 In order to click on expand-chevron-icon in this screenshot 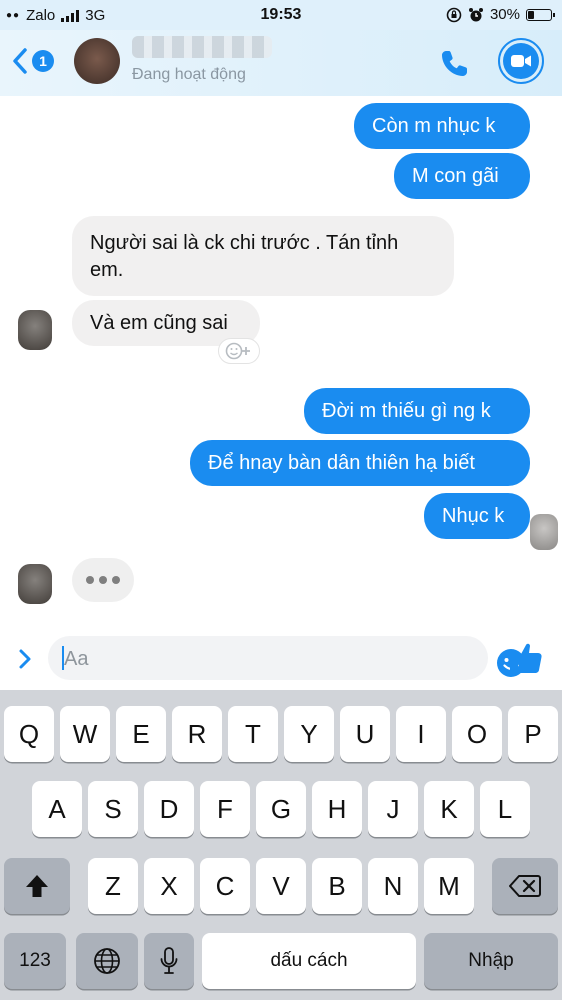, I will do `click(25, 659)`.